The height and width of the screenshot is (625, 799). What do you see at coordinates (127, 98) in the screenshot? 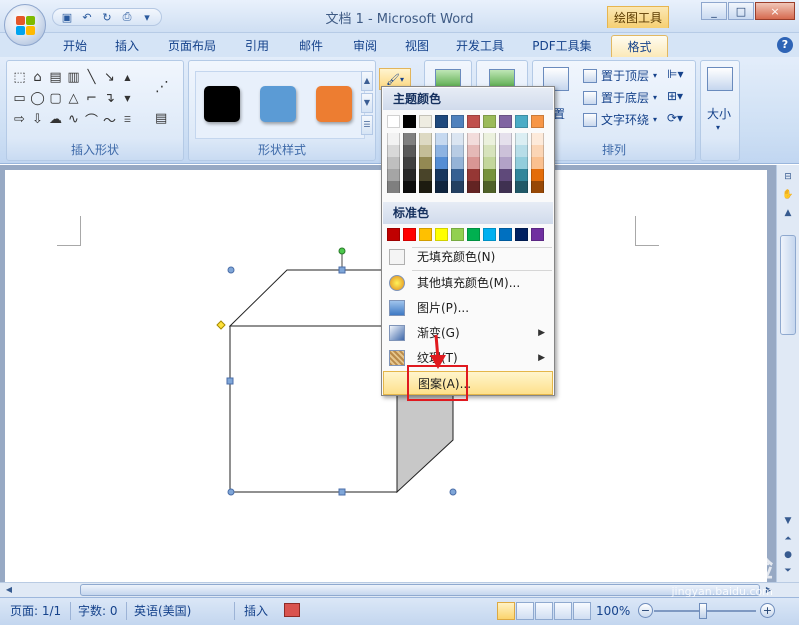
I see `scroll-down-icon: ▼` at bounding box center [127, 98].